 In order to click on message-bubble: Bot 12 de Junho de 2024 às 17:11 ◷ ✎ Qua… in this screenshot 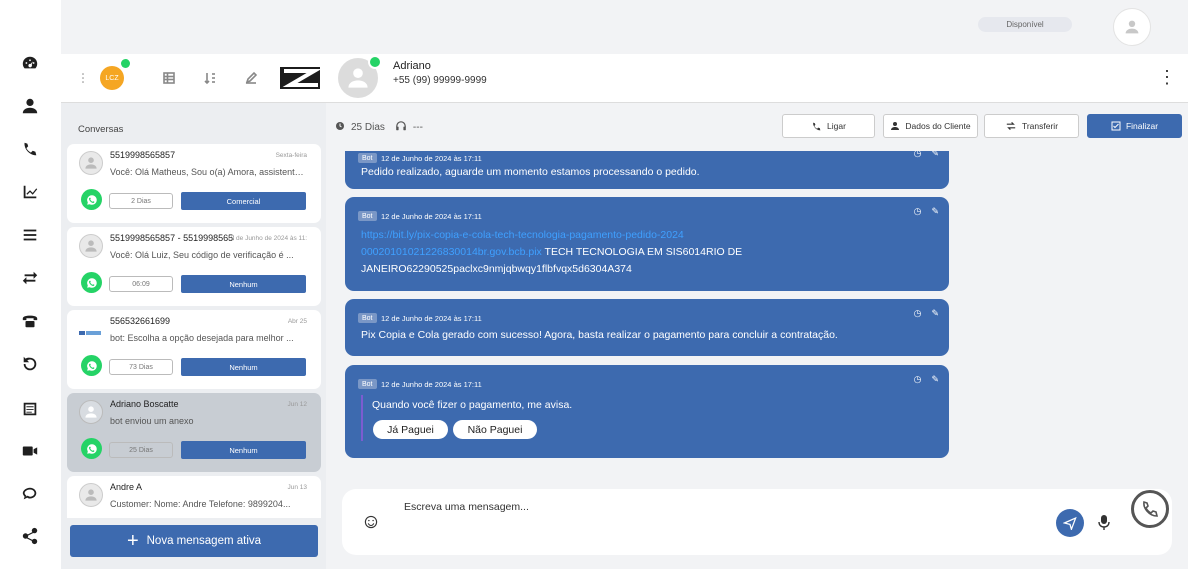, I will do `click(647, 411)`.